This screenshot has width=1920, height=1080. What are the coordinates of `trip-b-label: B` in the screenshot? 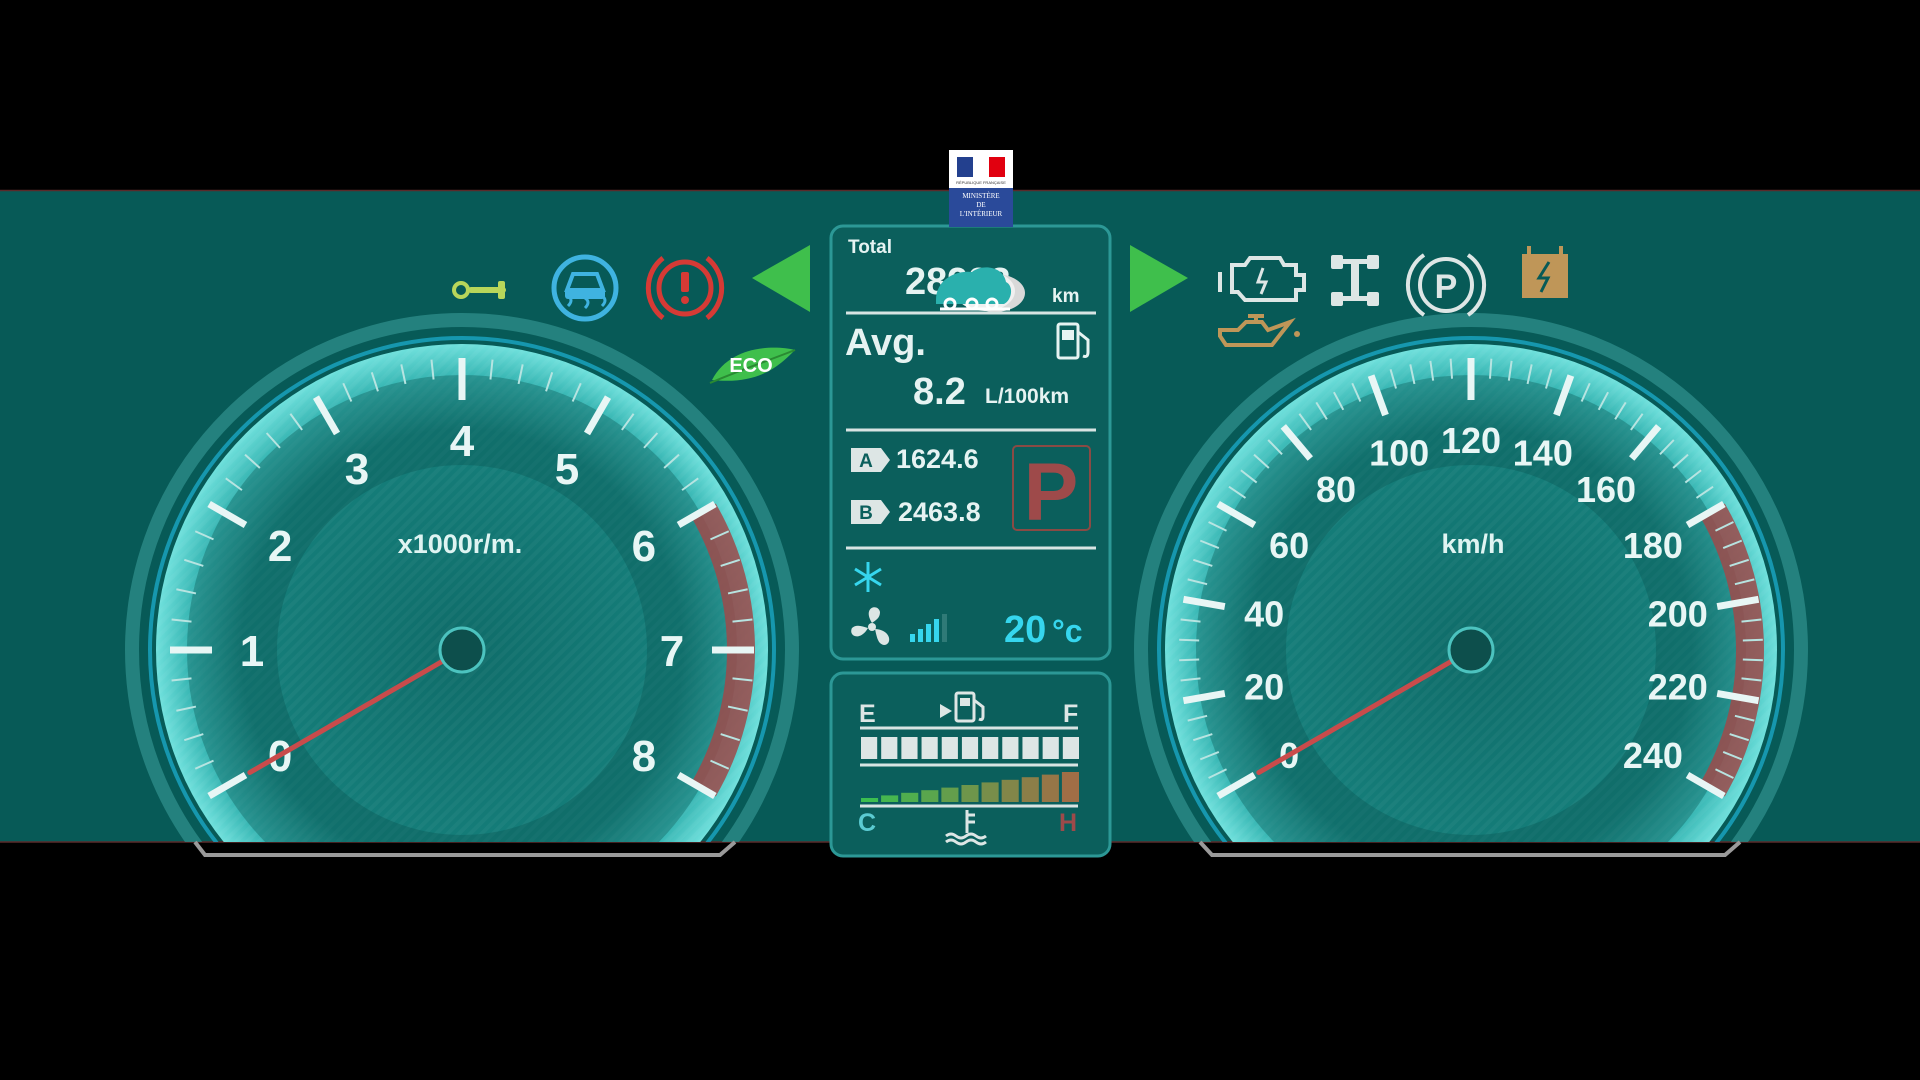 It's located at (866, 513).